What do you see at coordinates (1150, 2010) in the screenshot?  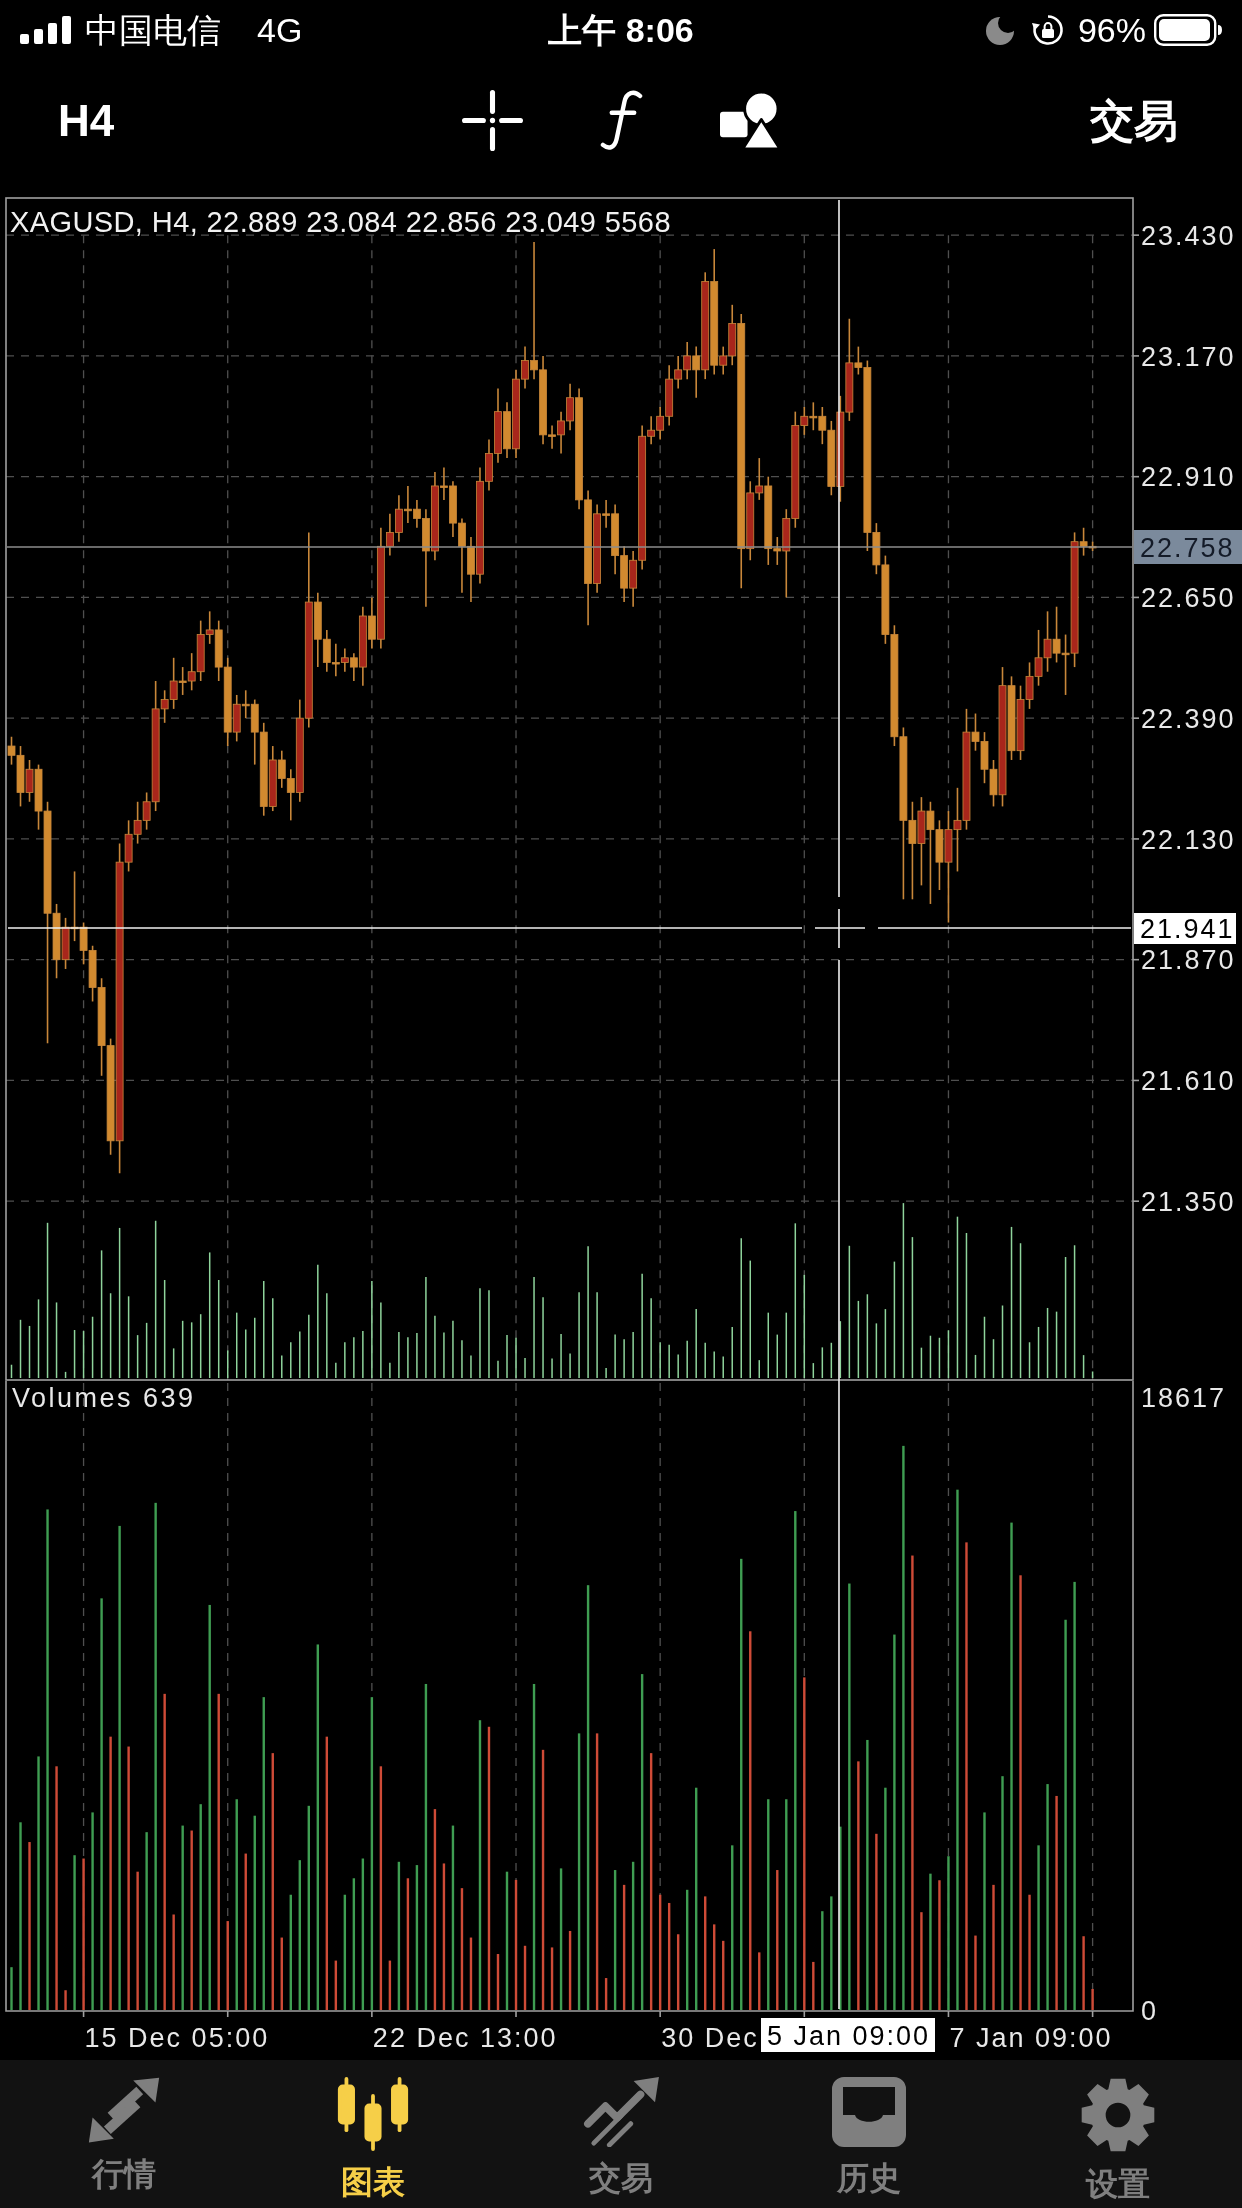 I see `volume-axis-label: 0` at bounding box center [1150, 2010].